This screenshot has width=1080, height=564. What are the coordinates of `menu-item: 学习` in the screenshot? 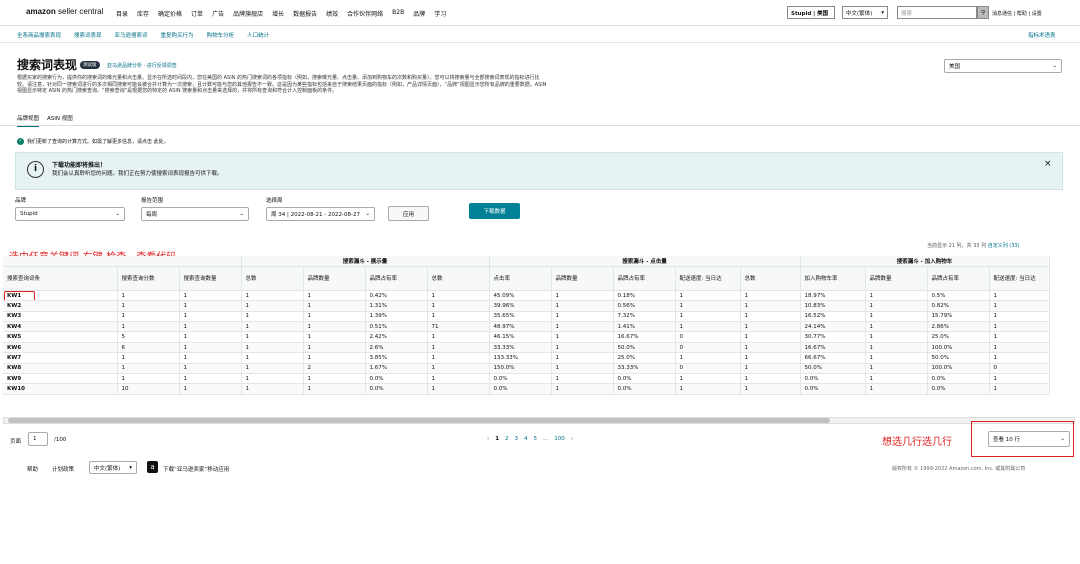 It's located at (440, 13).